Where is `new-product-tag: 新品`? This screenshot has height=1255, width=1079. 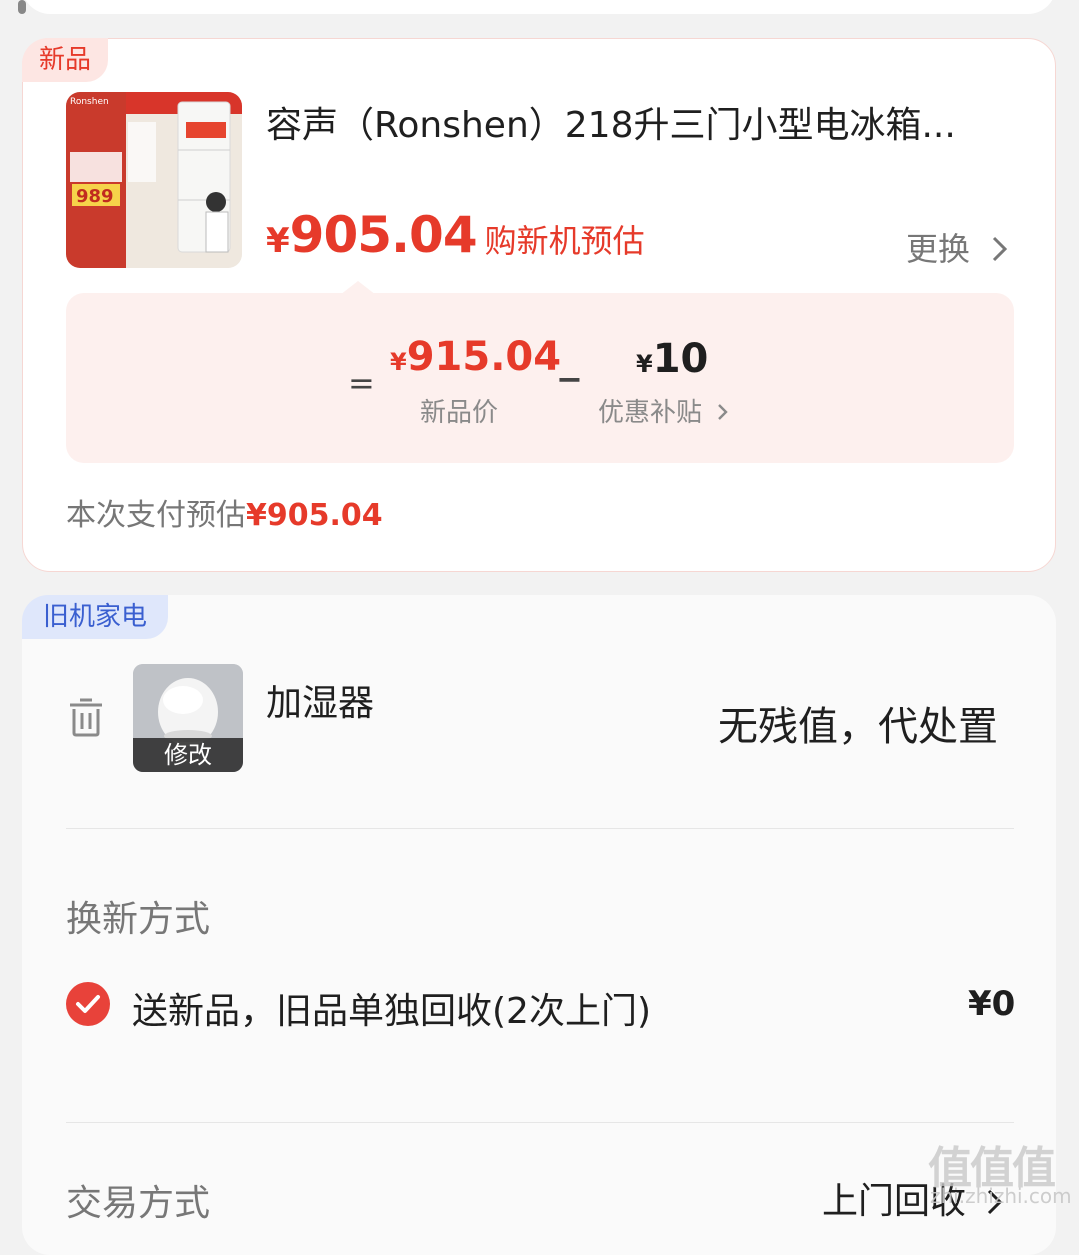 new-product-tag: 新品 is located at coordinates (65, 60).